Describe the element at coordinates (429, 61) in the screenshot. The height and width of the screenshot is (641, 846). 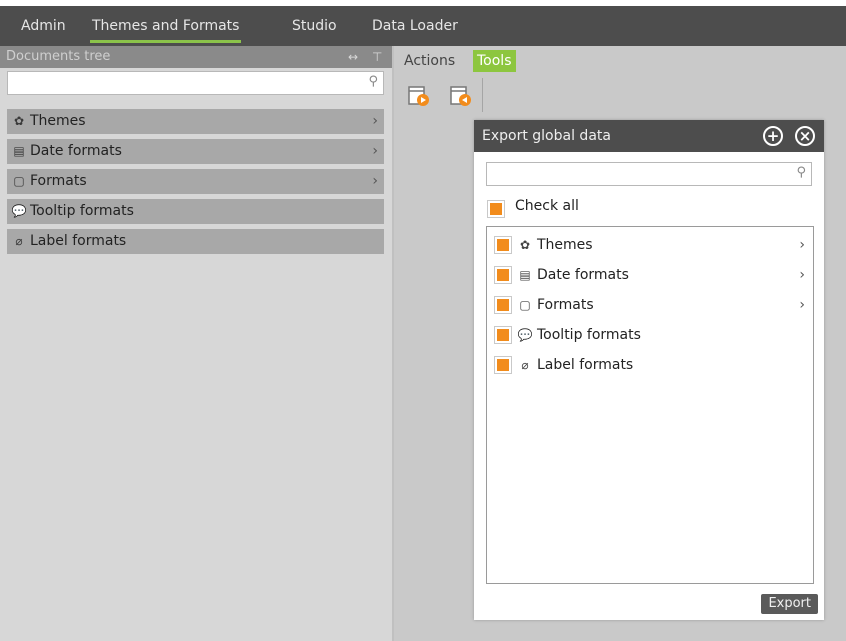
I see `tab-actions: Actions` at that location.